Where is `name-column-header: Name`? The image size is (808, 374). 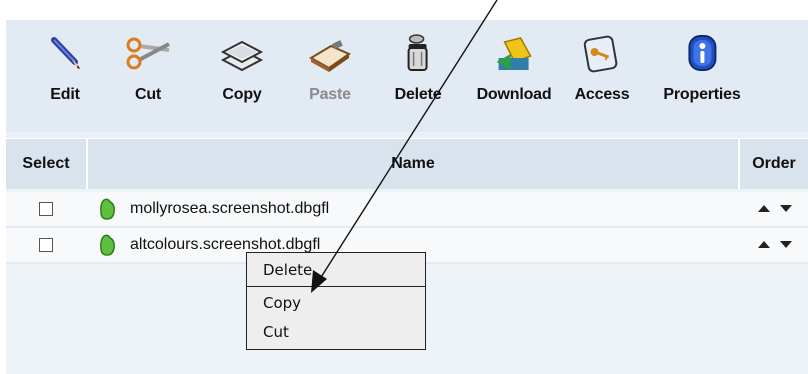
name-column-header: Name is located at coordinates (414, 164).